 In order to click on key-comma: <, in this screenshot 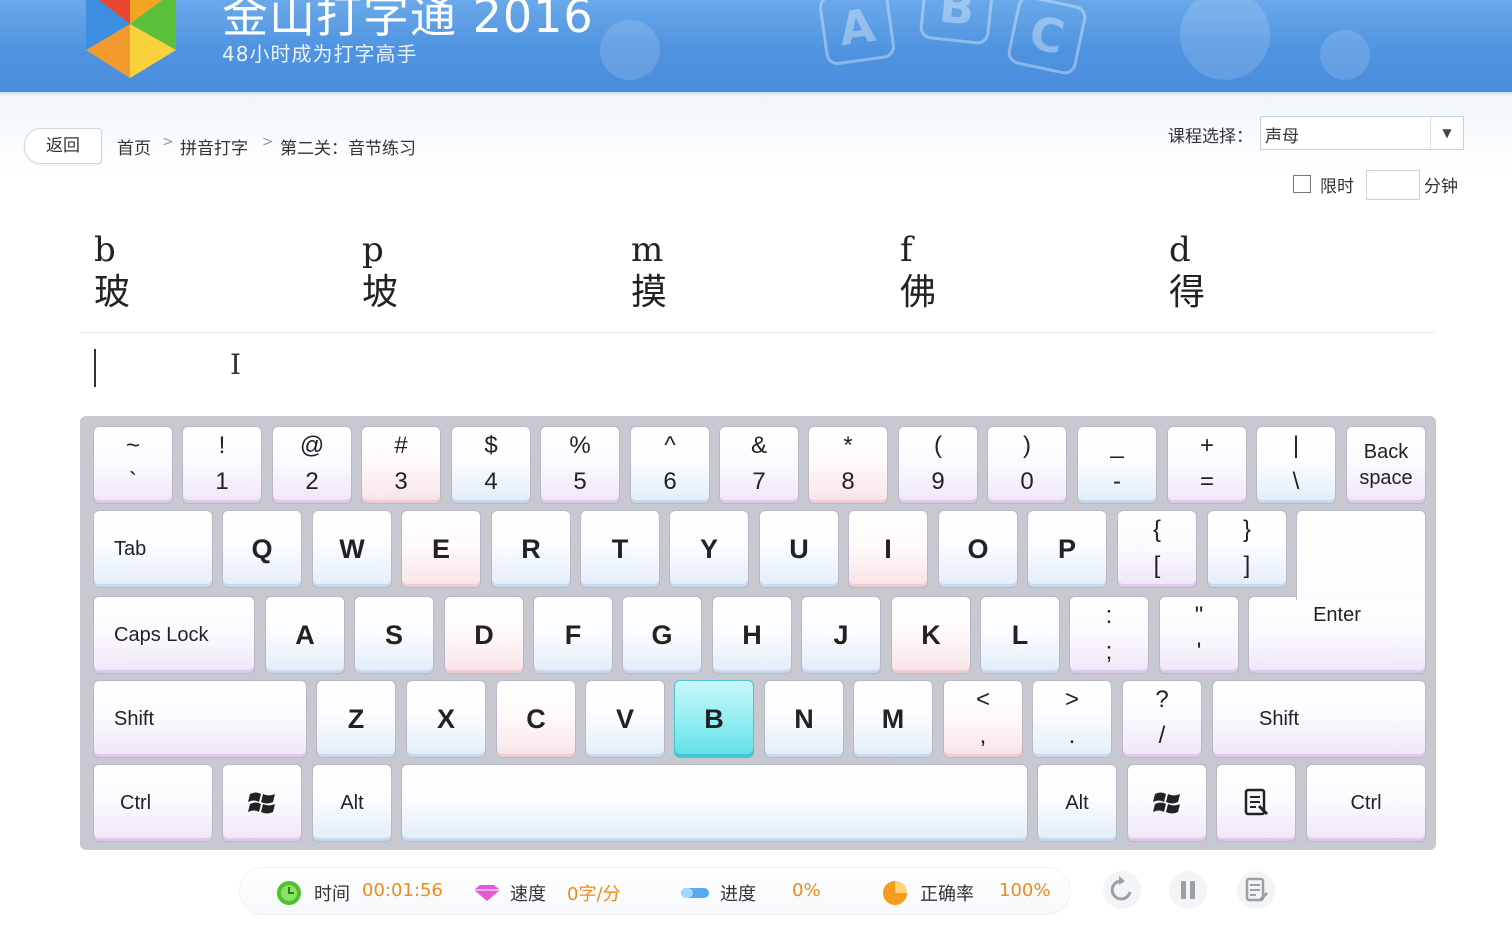, I will do `click(983, 719)`.